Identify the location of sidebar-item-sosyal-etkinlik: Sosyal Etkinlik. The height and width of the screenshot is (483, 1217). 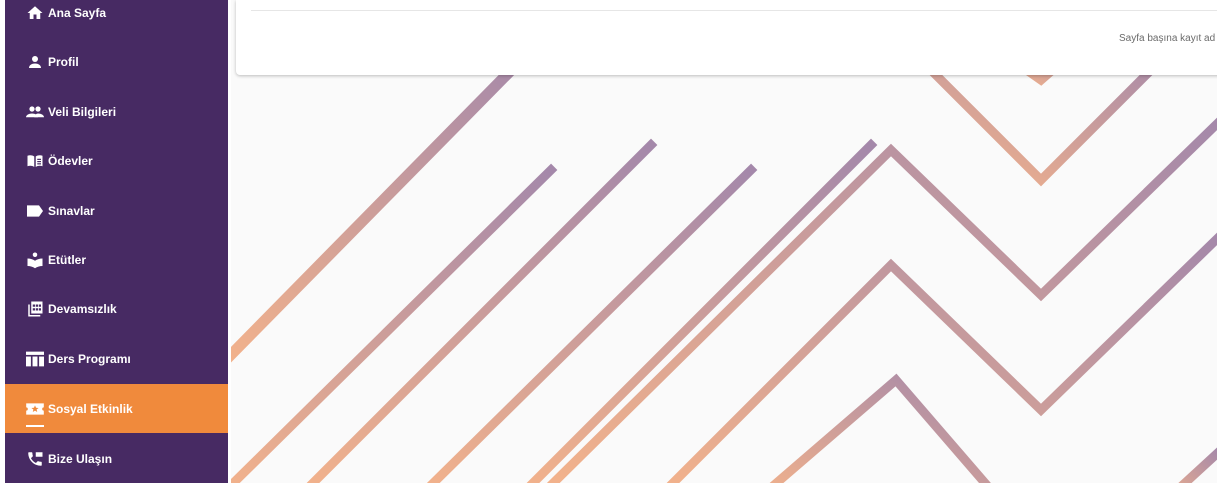
(116, 408).